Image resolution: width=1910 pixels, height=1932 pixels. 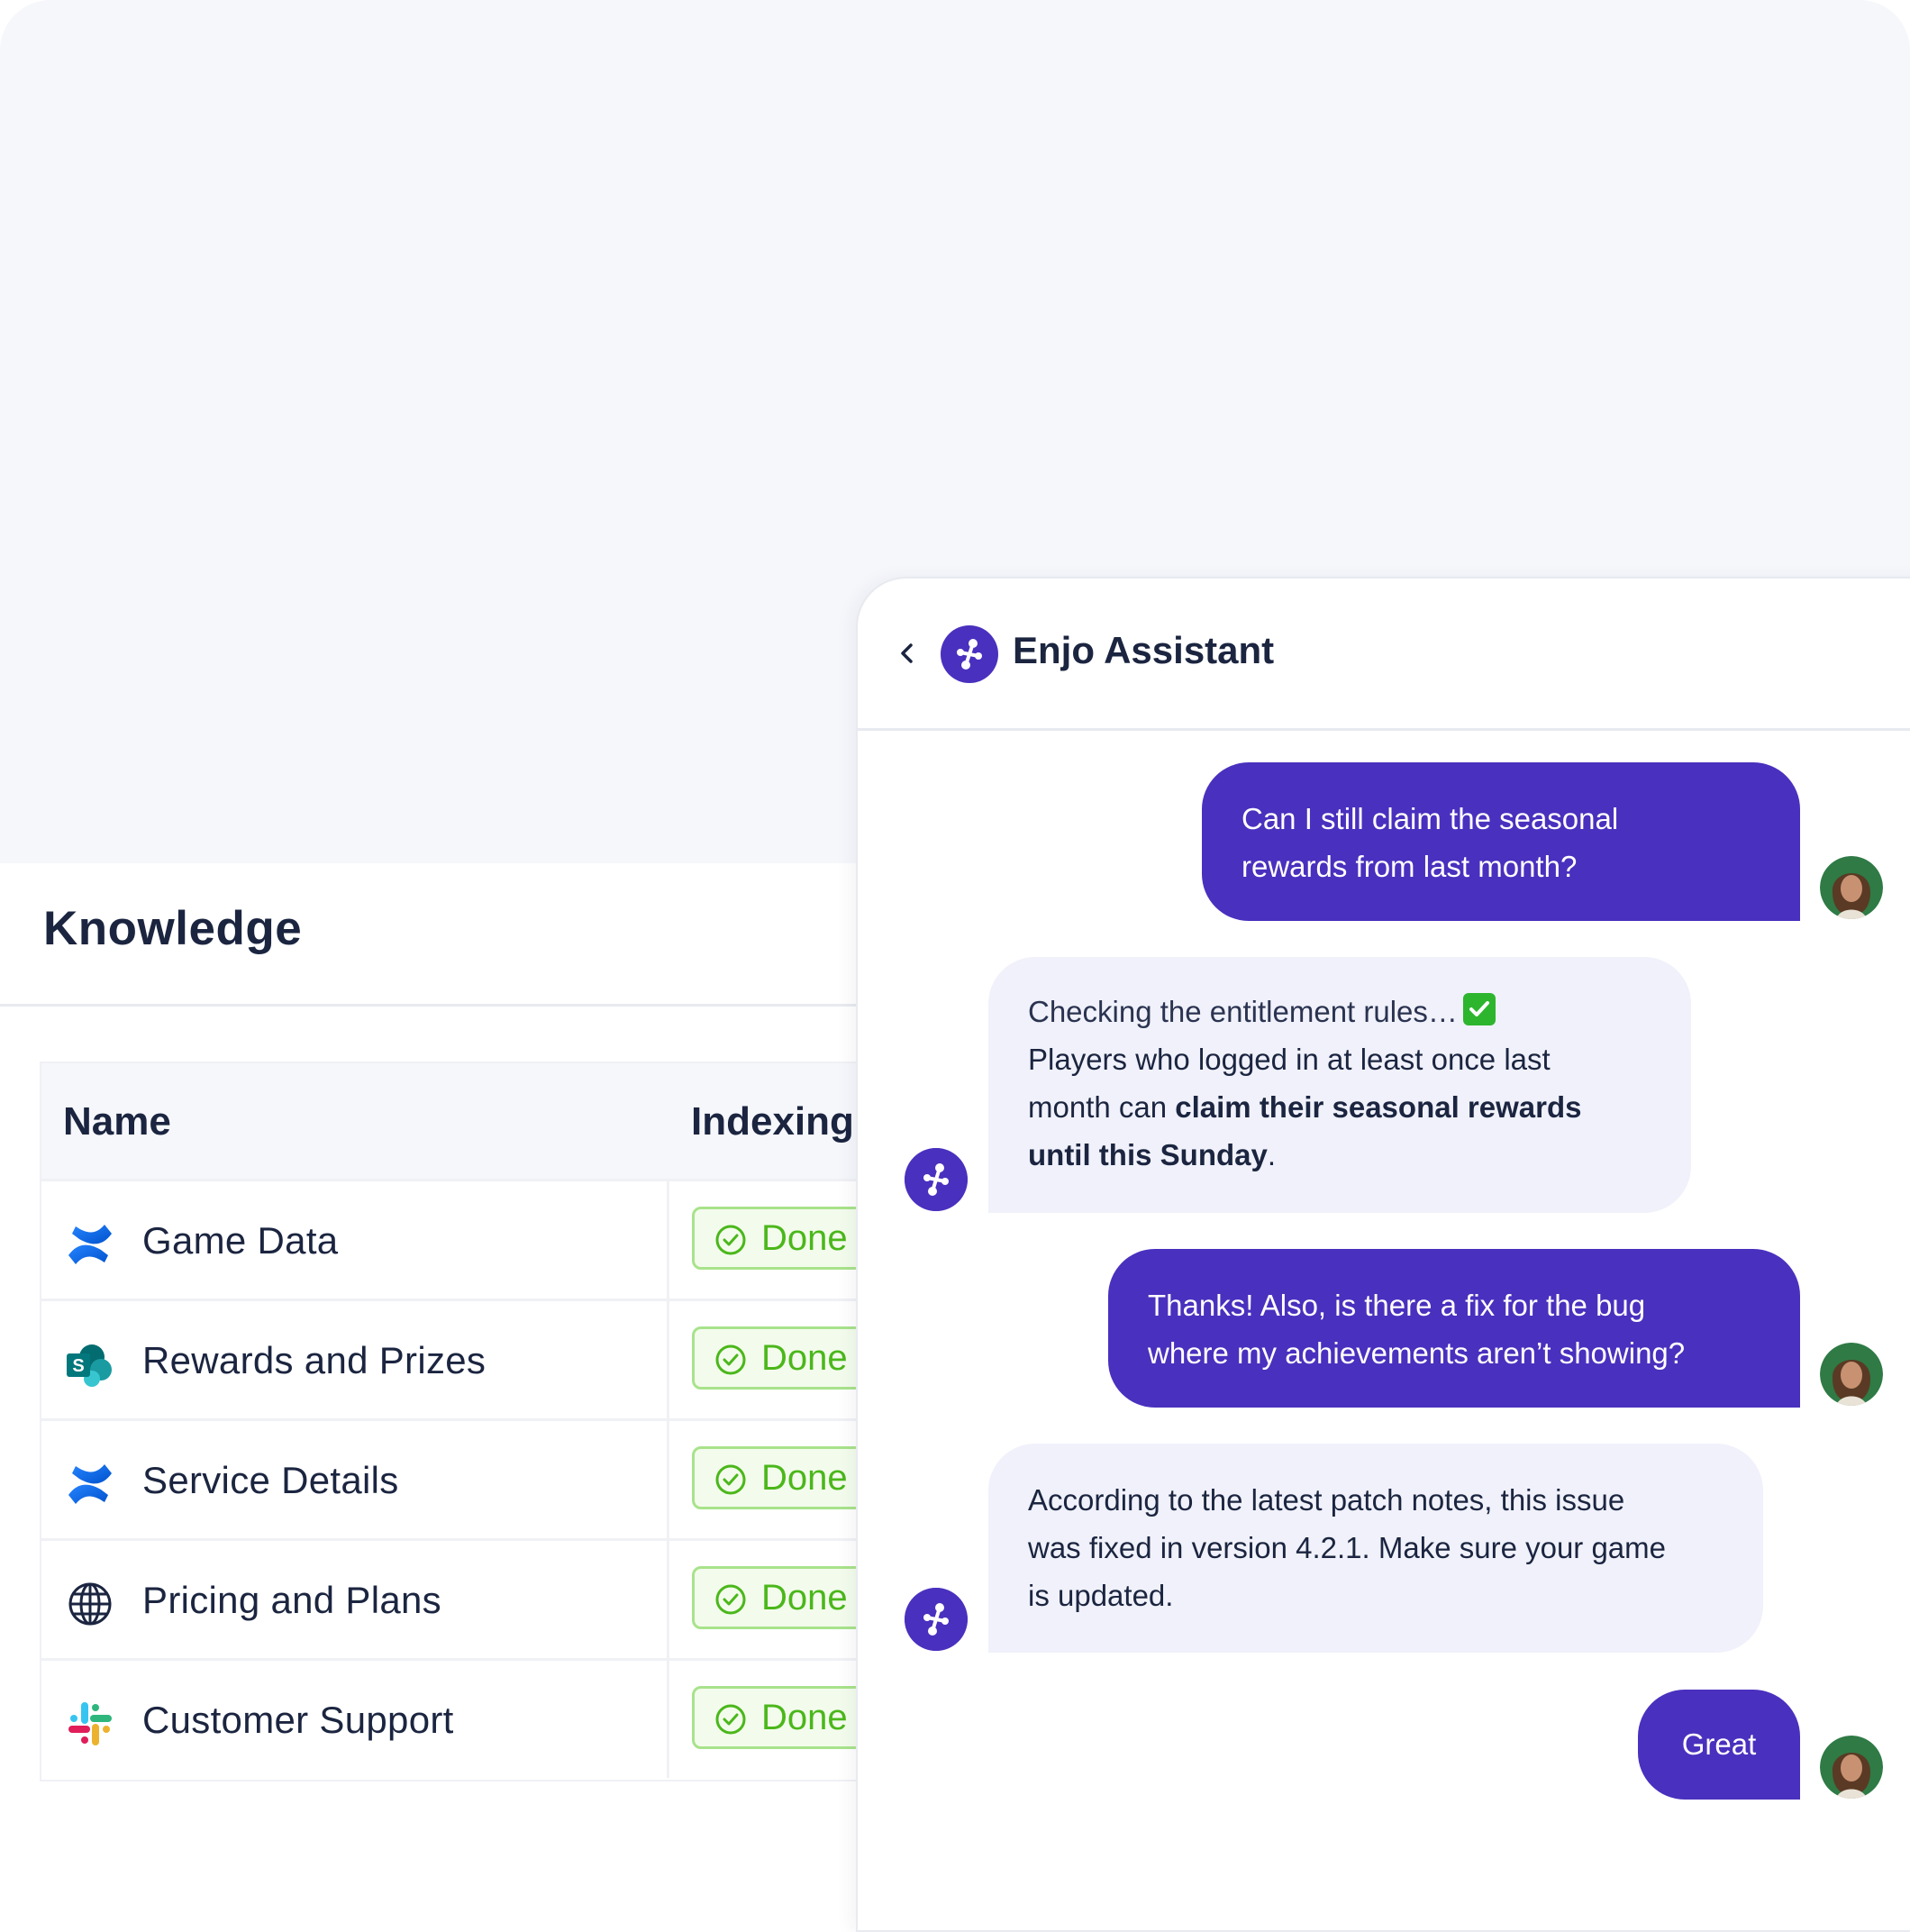 What do you see at coordinates (453, 1121) in the screenshot?
I see `table-header: Name Indexing` at bounding box center [453, 1121].